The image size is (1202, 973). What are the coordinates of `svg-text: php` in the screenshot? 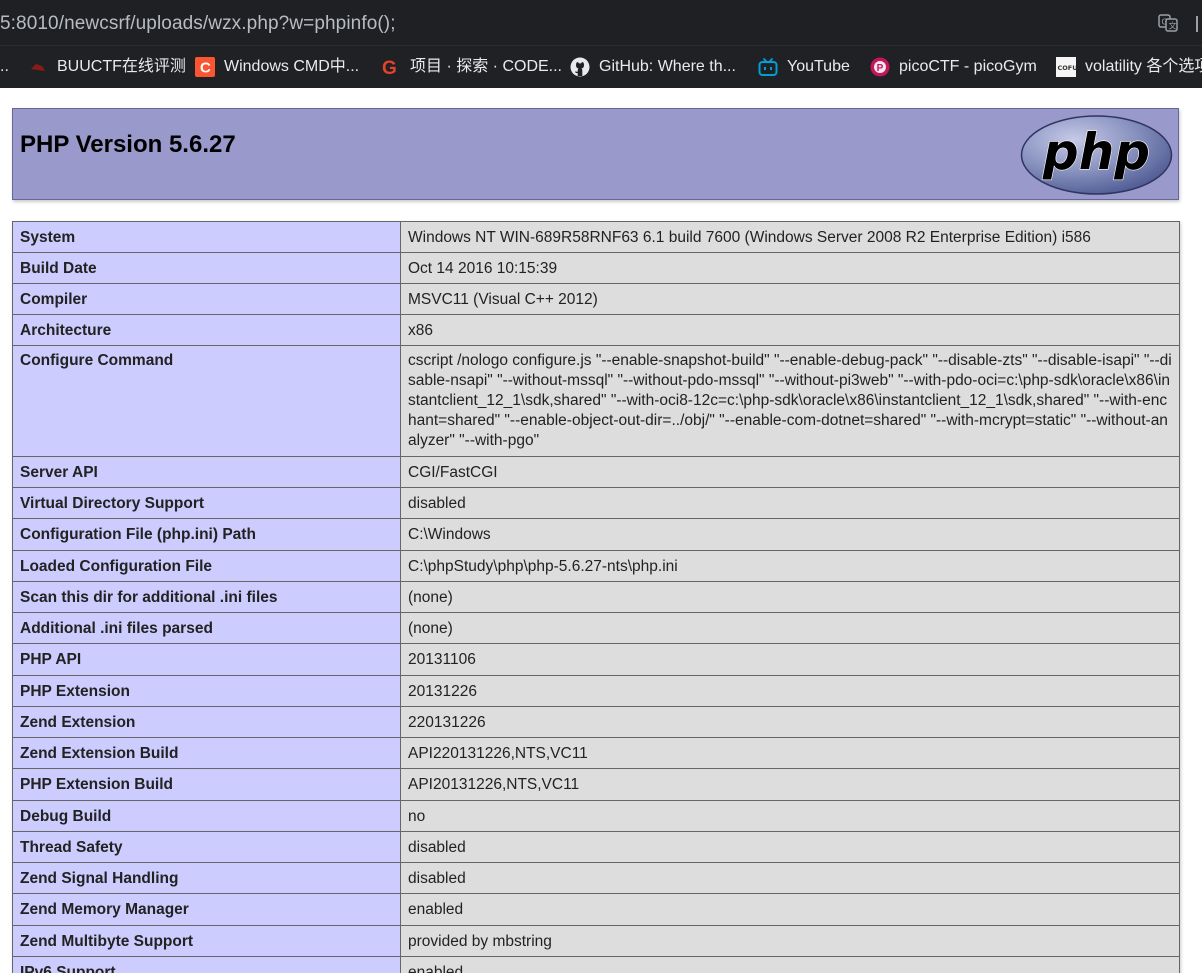 It's located at (1096, 152).